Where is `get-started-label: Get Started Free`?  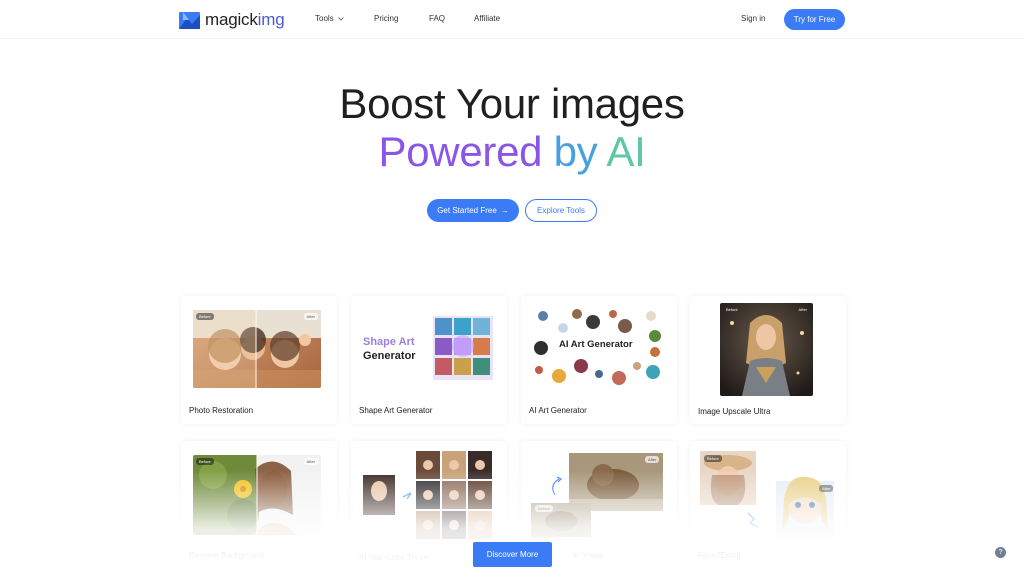
get-started-label: Get Started Free is located at coordinates (467, 210).